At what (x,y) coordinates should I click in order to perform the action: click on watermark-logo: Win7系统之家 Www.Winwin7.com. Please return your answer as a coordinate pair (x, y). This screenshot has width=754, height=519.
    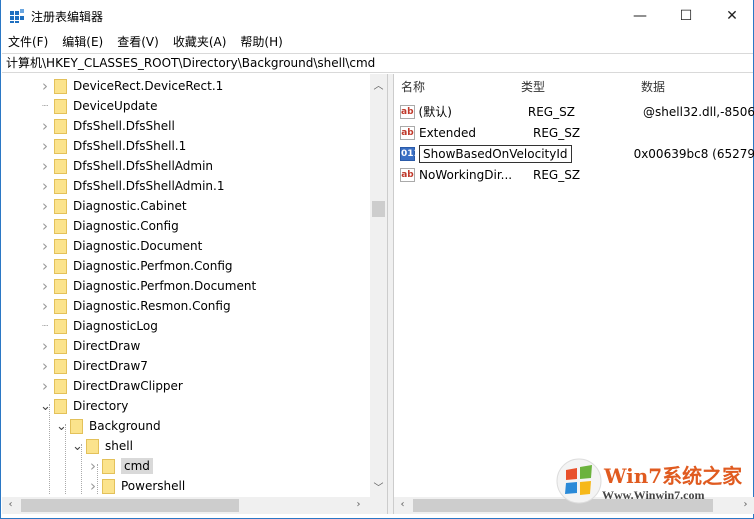
    Looking at the image, I should click on (652, 482).